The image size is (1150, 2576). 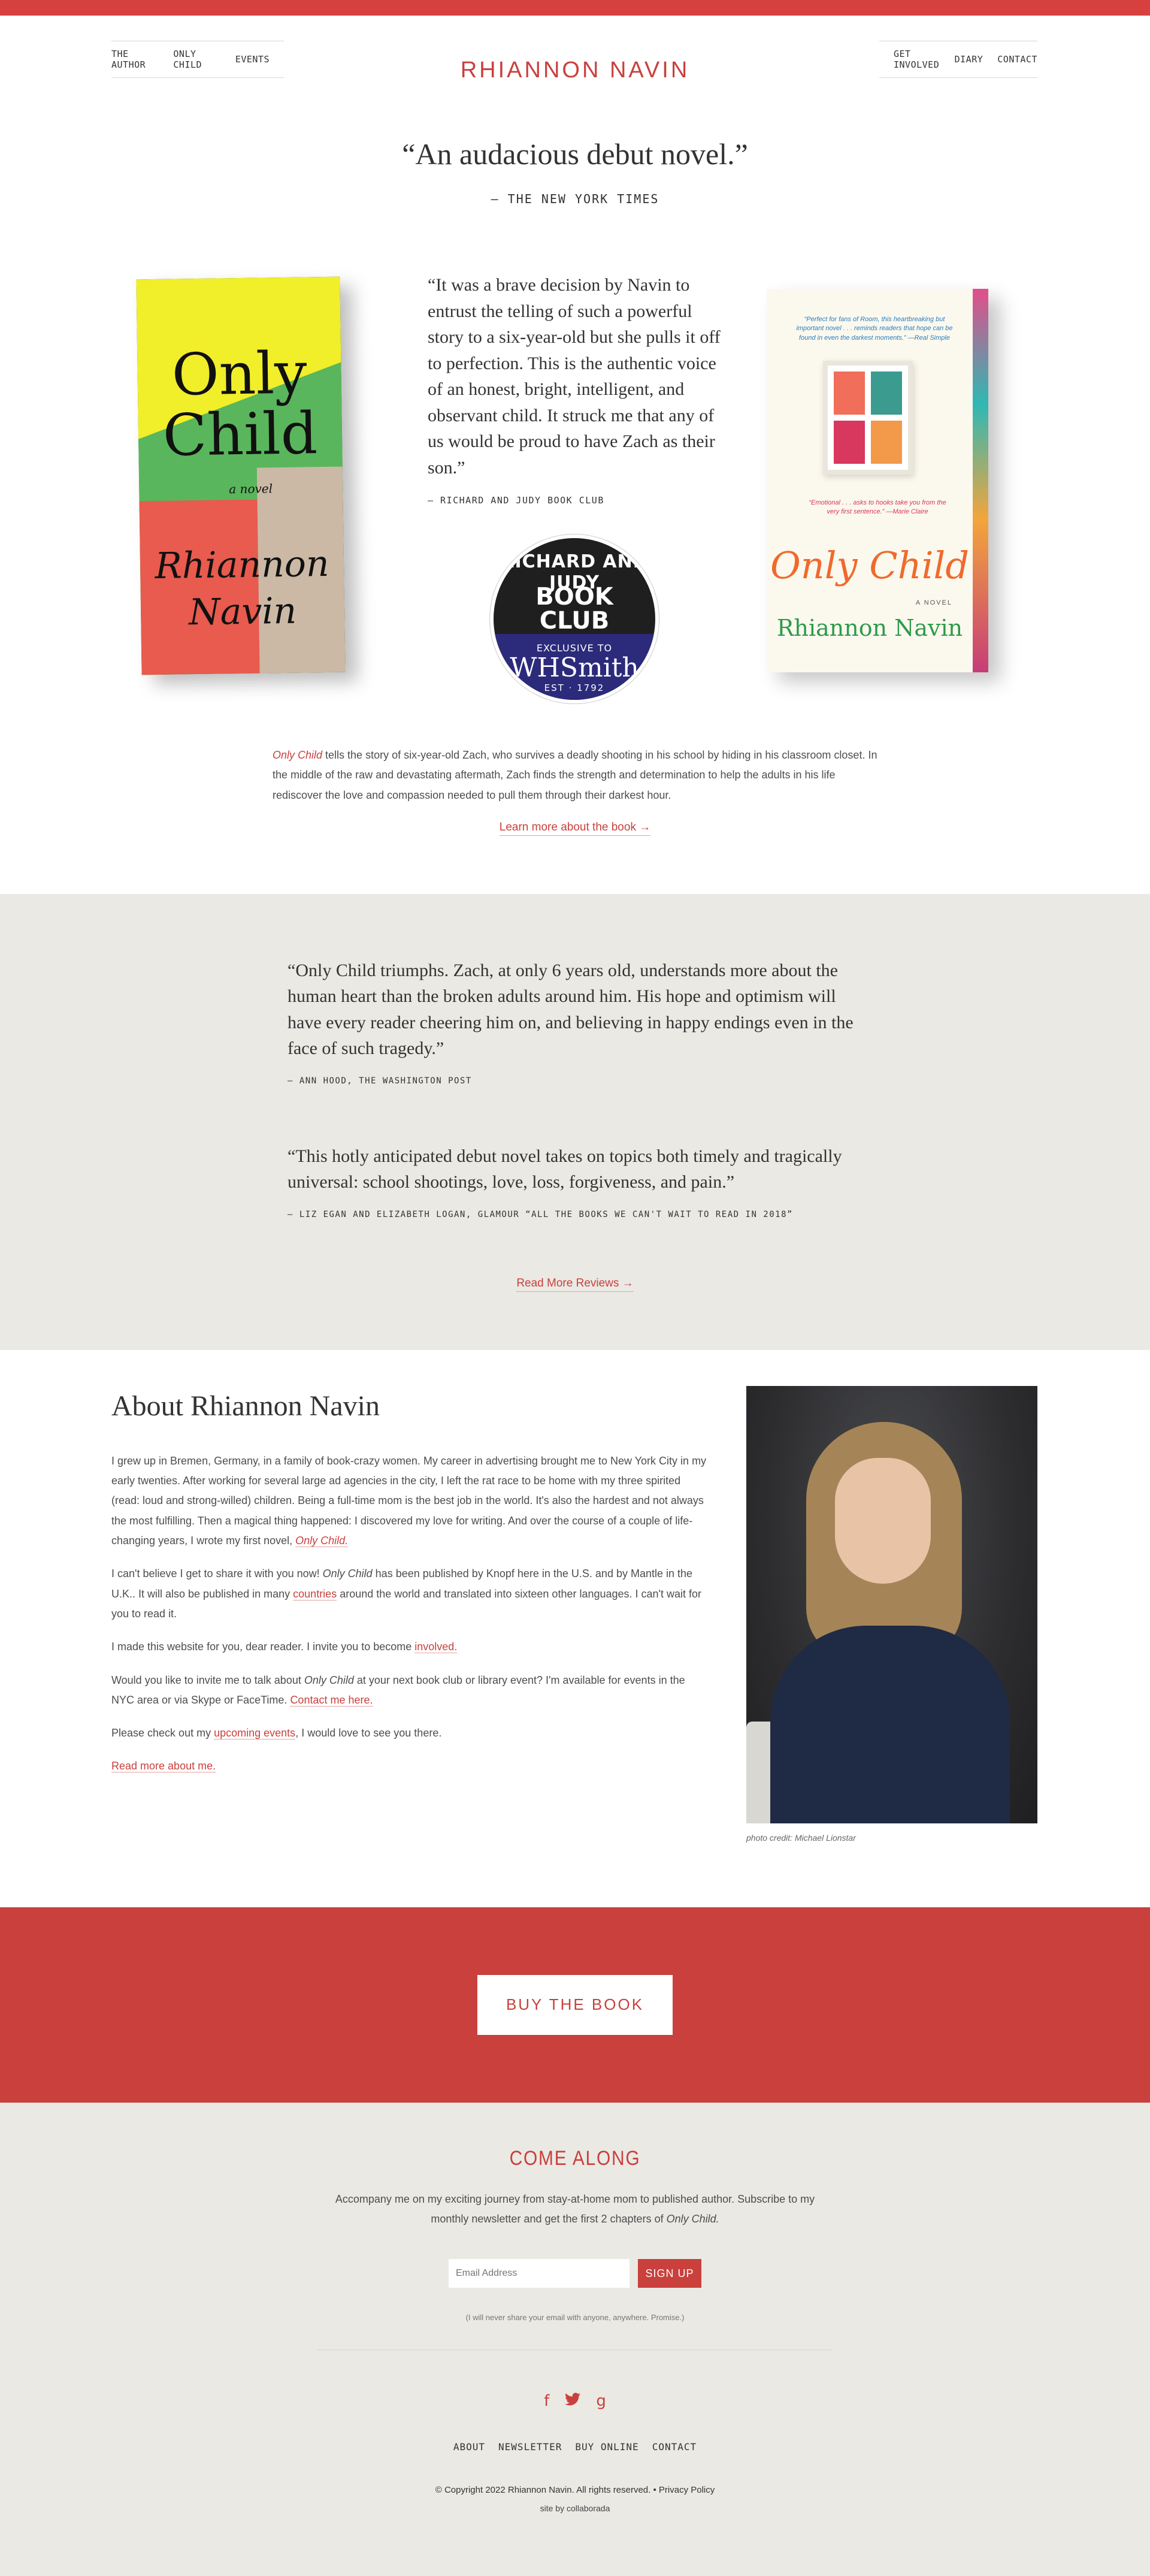 I want to click on nav-get-involved: Get Involved, so click(x=917, y=60).